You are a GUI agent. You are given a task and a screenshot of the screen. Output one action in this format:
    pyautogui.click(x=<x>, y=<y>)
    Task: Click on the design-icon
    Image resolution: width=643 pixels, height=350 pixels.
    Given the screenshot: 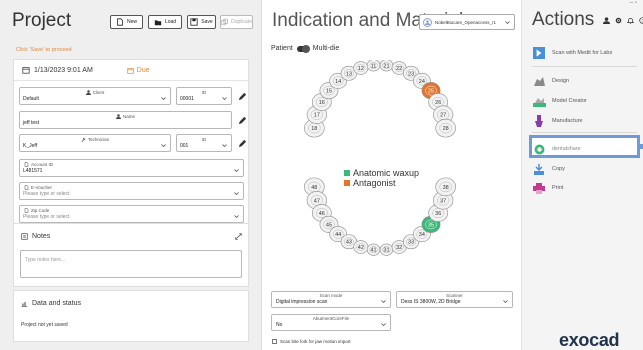 What is the action you would take?
    pyautogui.click(x=539, y=81)
    